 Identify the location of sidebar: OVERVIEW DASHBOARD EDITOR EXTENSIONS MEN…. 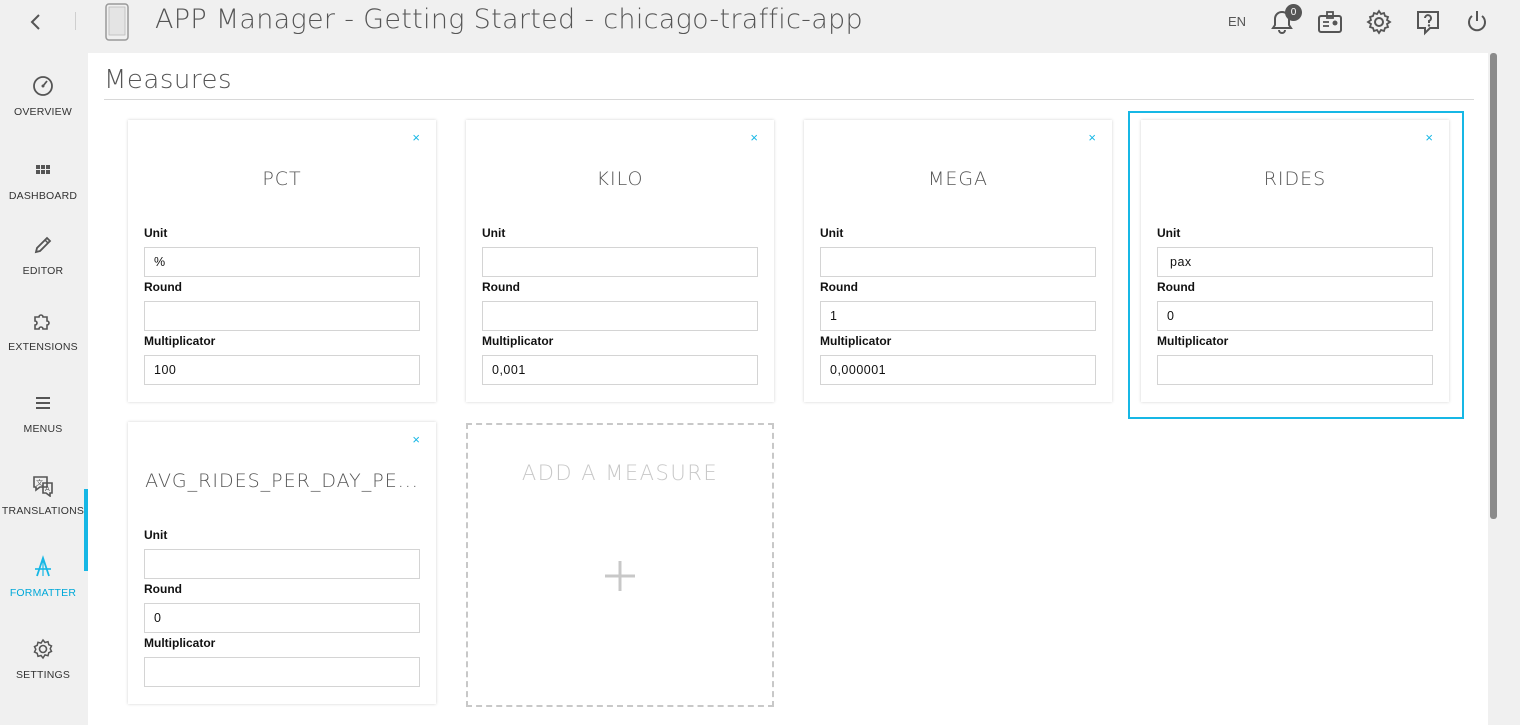
(44, 385).